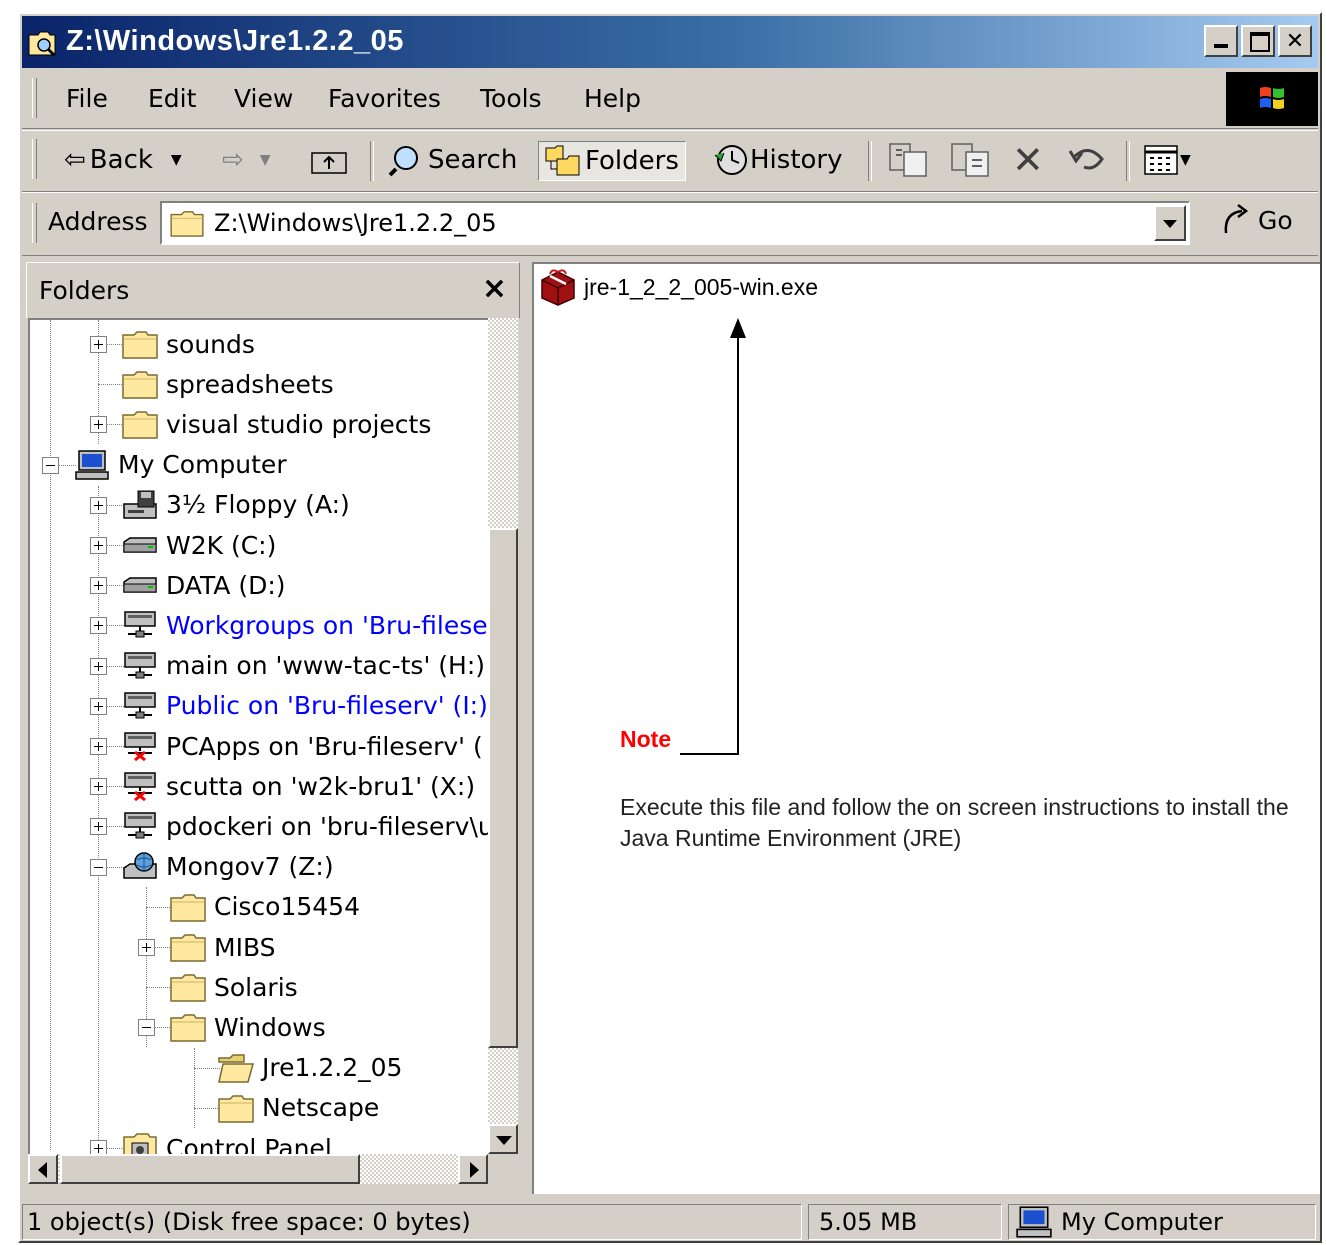  What do you see at coordinates (87, 98) in the screenshot?
I see `menu-file: File` at bounding box center [87, 98].